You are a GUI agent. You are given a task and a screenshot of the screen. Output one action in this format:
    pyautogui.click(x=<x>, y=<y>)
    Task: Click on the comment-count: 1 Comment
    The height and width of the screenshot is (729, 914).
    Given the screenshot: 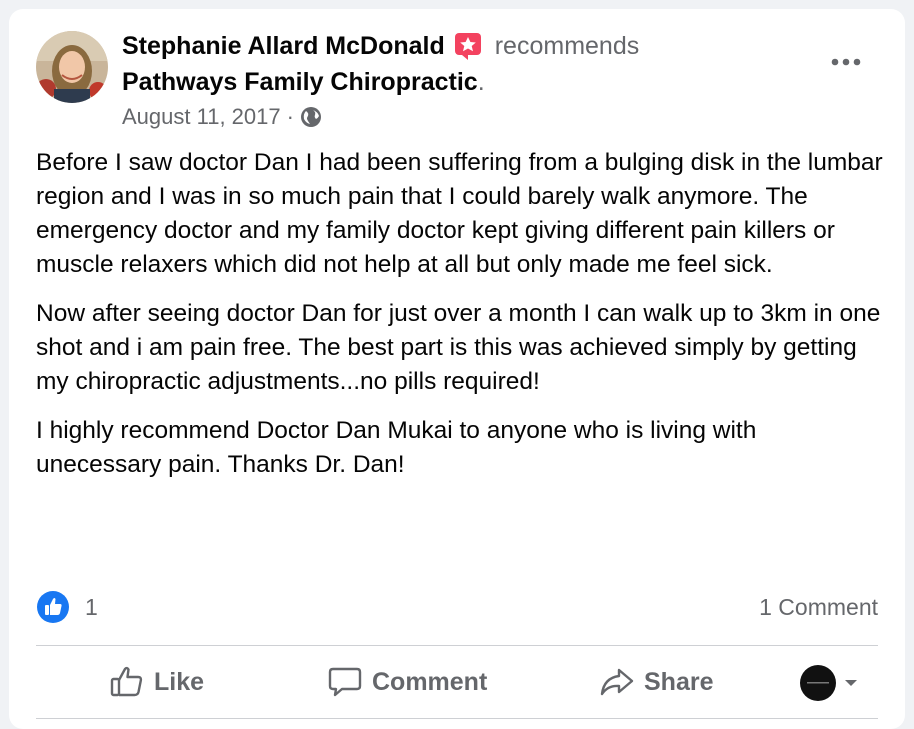 What is the action you would take?
    pyautogui.click(x=818, y=607)
    